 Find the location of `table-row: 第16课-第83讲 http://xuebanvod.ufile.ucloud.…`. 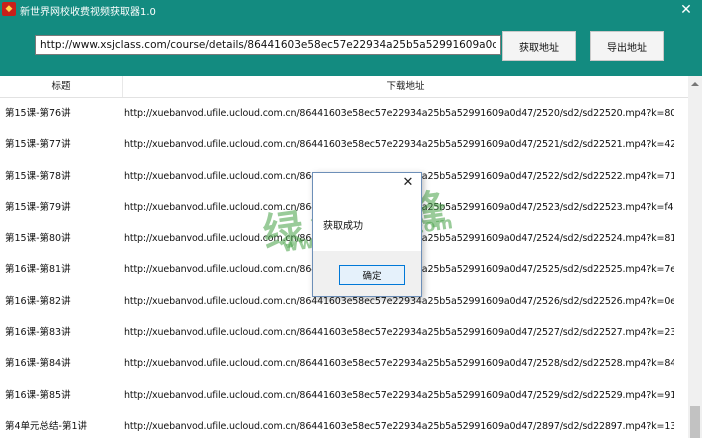

table-row: 第16课-第83讲 http://xuebanvod.ufile.ucloud.… is located at coordinates (344, 332).